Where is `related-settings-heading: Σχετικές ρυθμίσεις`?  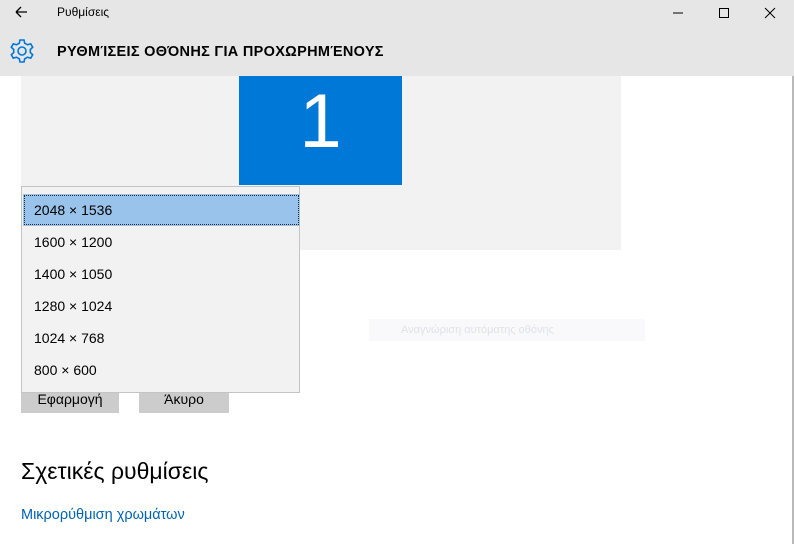
related-settings-heading: Σχετικές ρυθμίσεις is located at coordinates (115, 471).